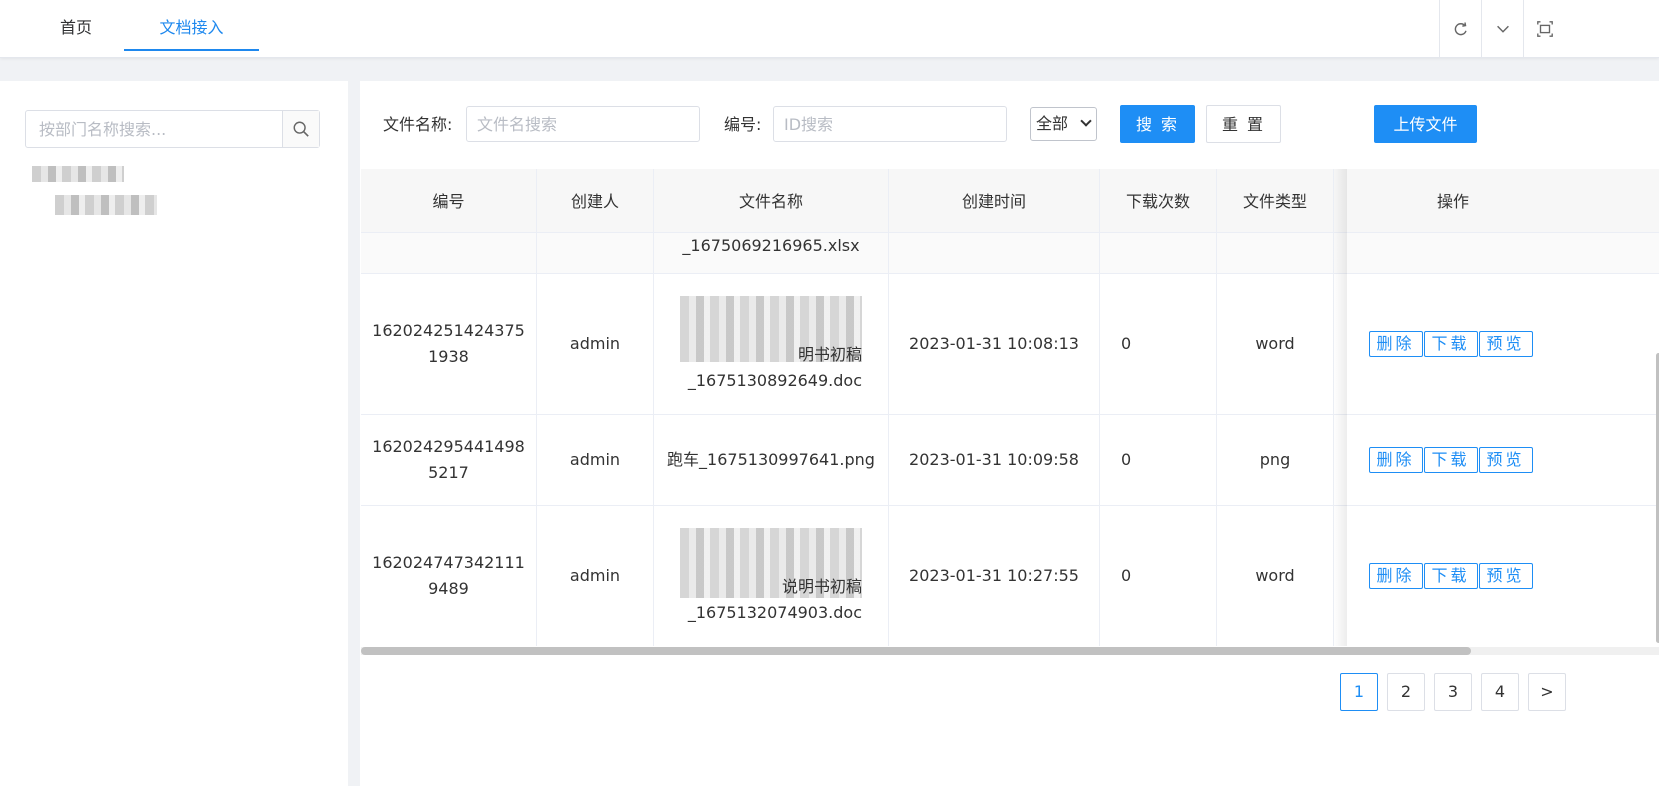  Describe the element at coordinates (1359, 692) in the screenshot. I see `page-1-button: 1` at that location.